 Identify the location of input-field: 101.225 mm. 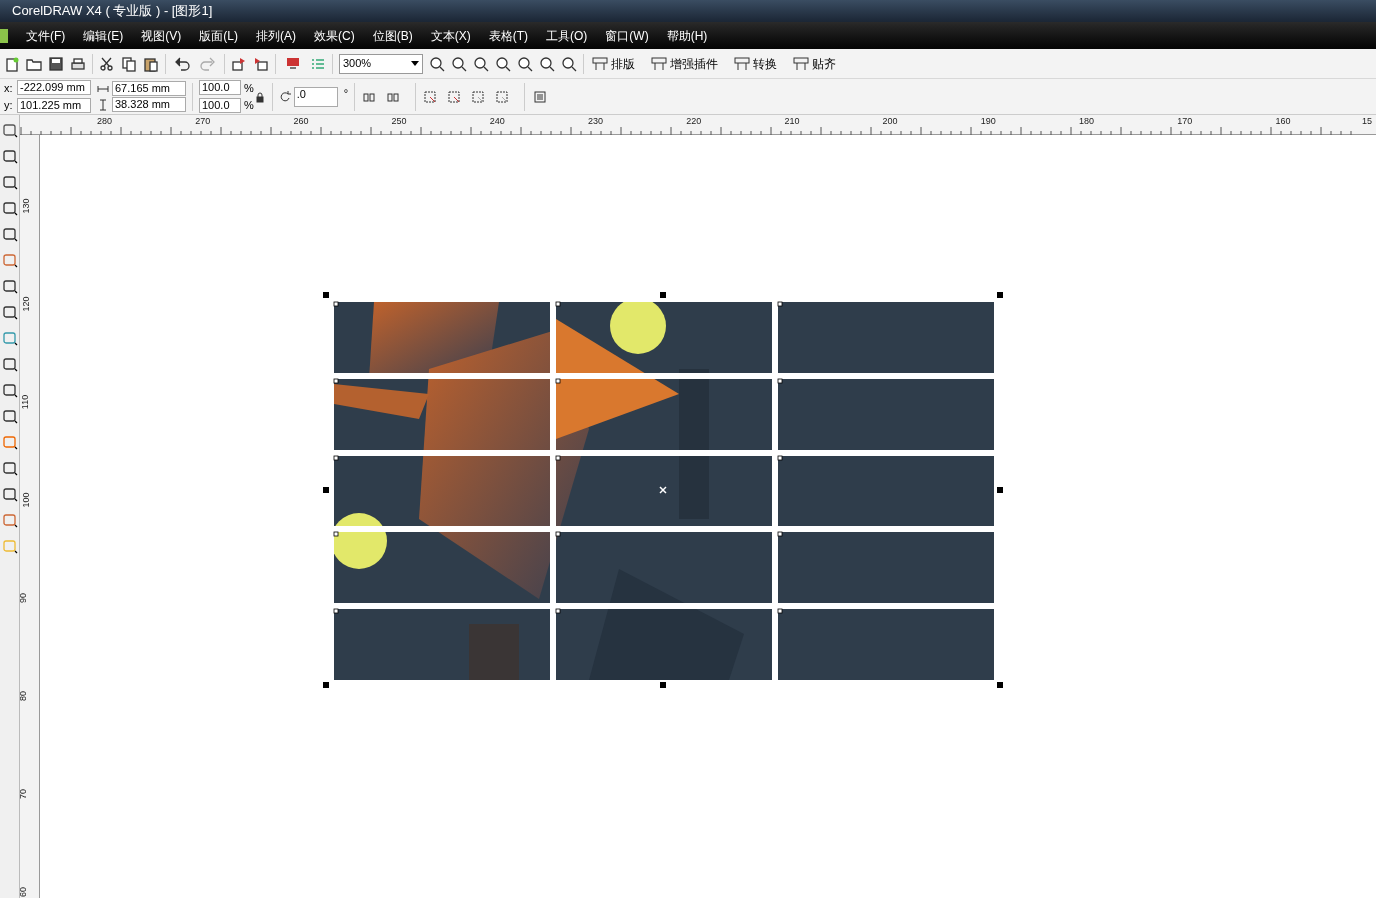
(54, 105).